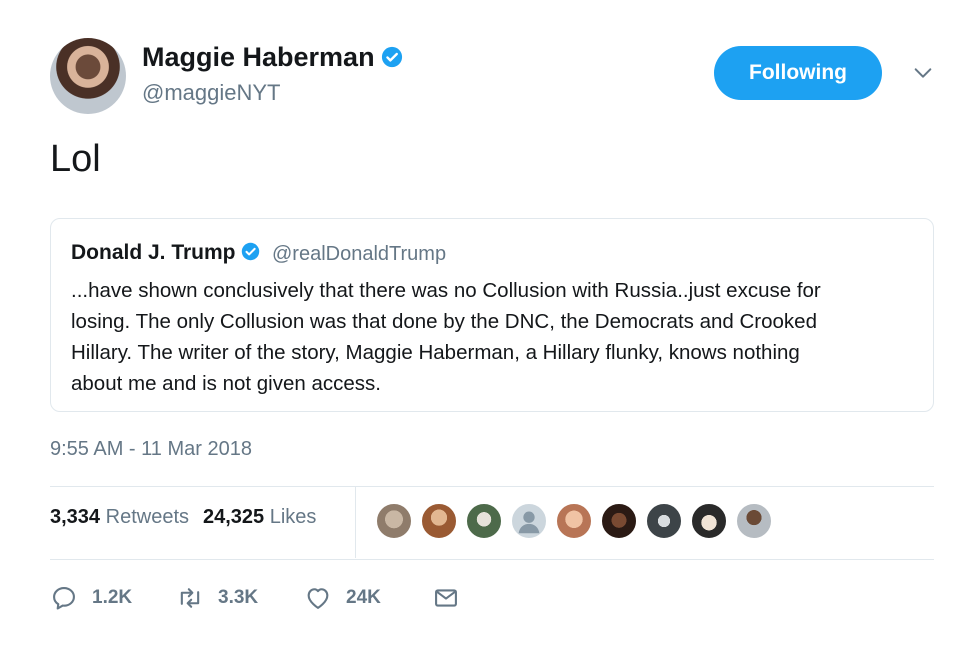 The height and width of the screenshot is (647, 980). What do you see at coordinates (238, 597) in the screenshot?
I see `retweet-count: 3.3K` at bounding box center [238, 597].